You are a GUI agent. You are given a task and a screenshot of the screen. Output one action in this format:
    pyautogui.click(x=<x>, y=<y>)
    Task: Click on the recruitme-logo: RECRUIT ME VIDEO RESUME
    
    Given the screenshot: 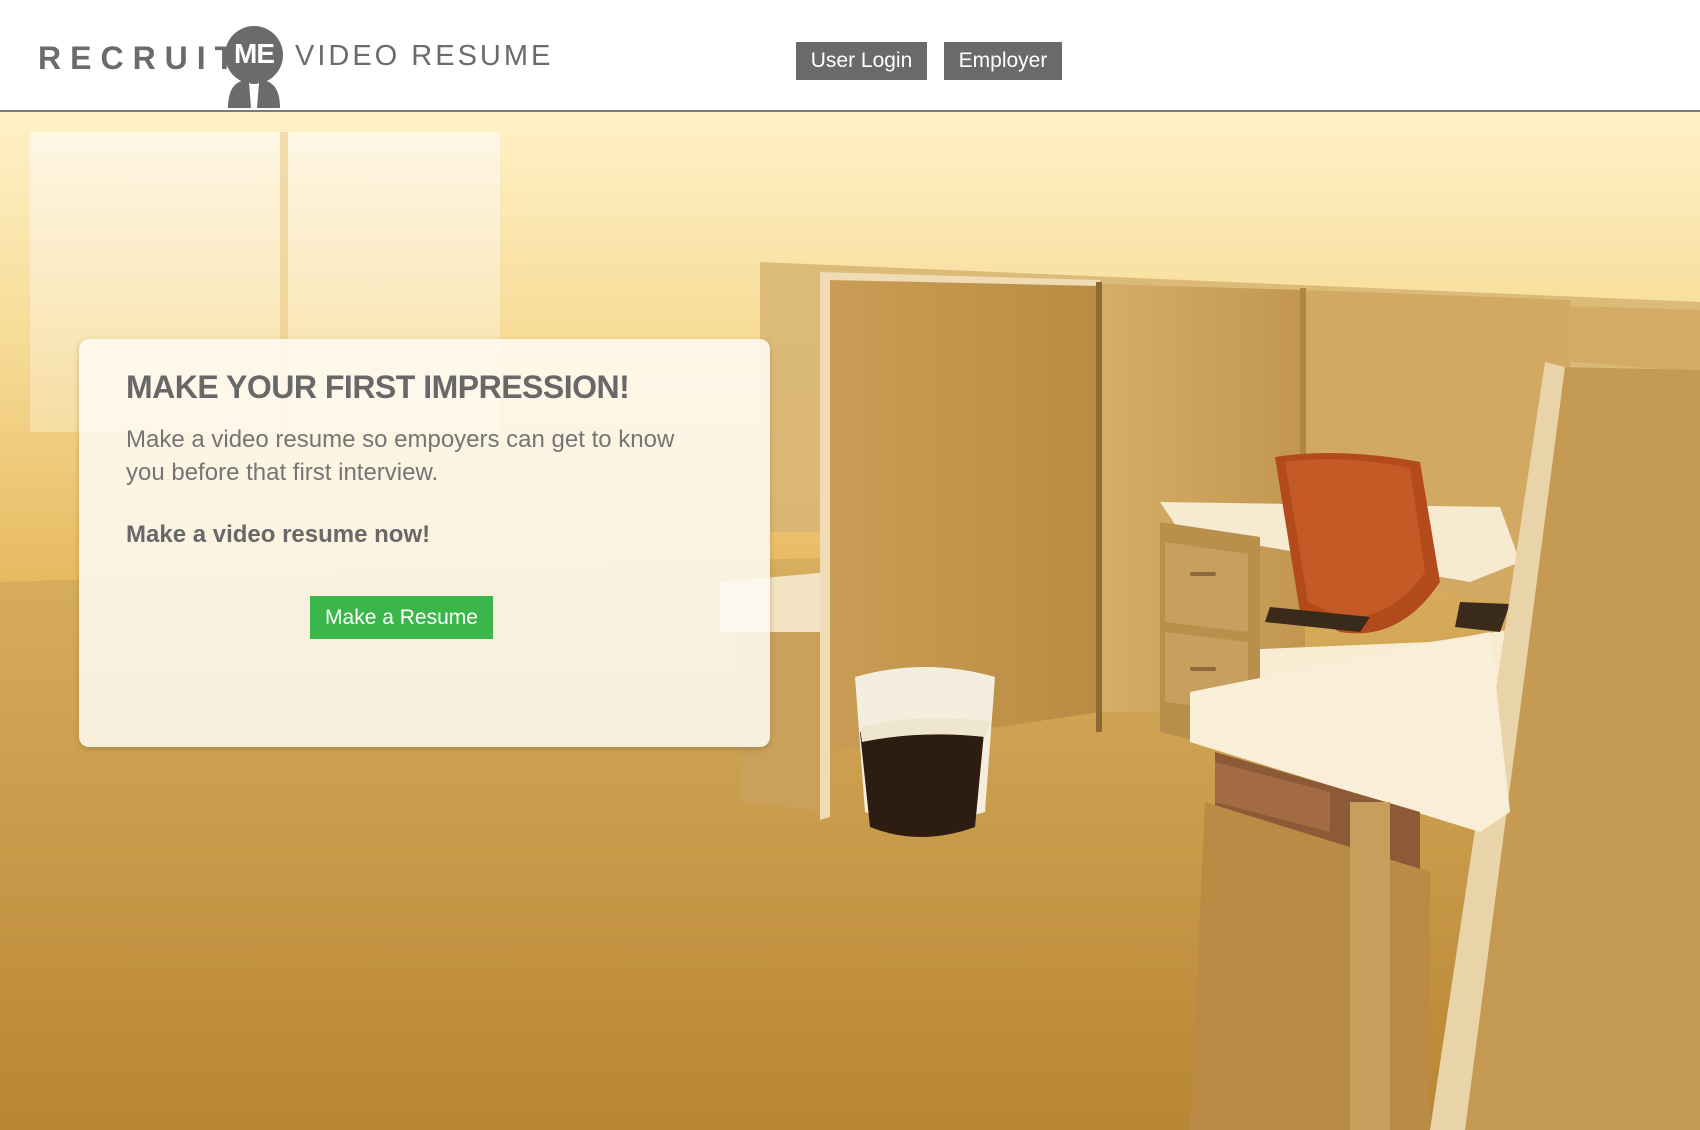 What is the action you would take?
    pyautogui.click(x=298, y=67)
    